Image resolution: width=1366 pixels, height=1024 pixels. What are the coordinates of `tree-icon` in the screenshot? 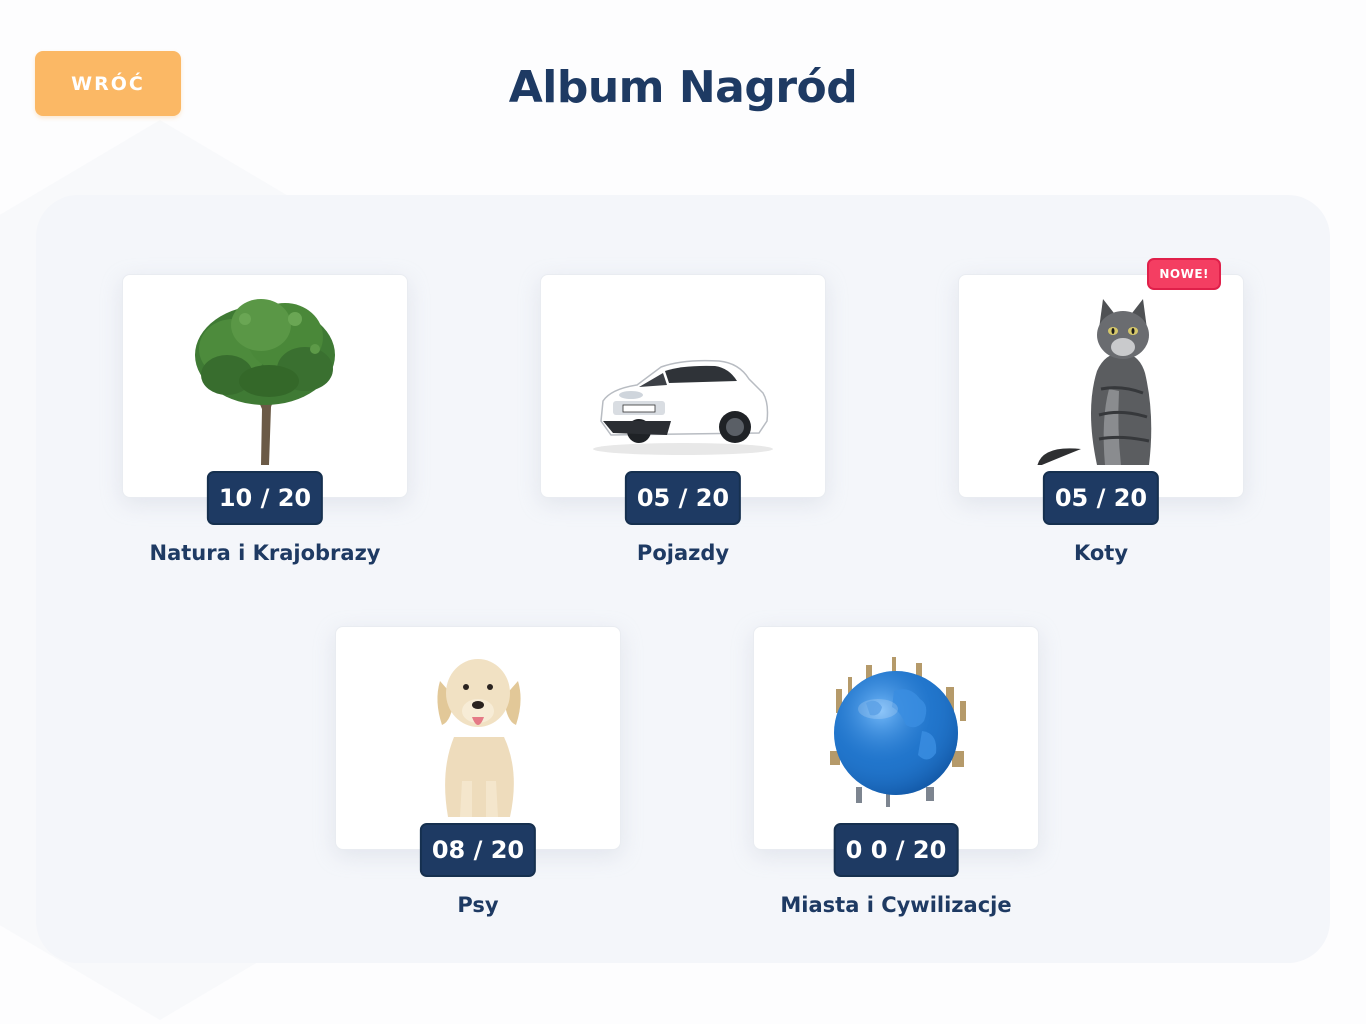 It's located at (265, 382).